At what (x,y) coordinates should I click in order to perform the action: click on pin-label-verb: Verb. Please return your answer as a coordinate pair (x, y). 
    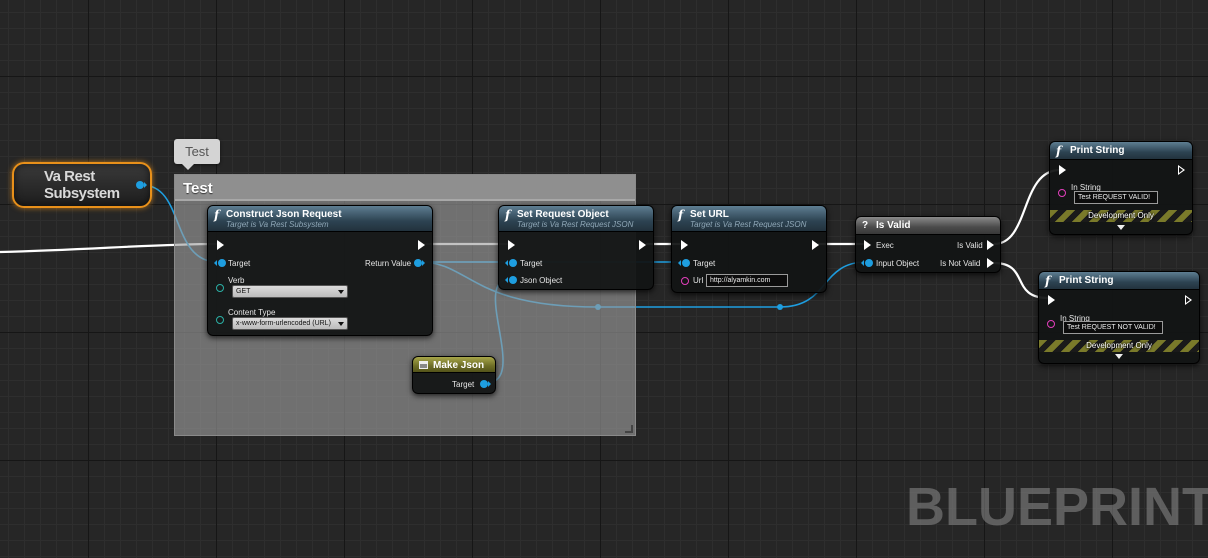
    Looking at the image, I should click on (236, 280).